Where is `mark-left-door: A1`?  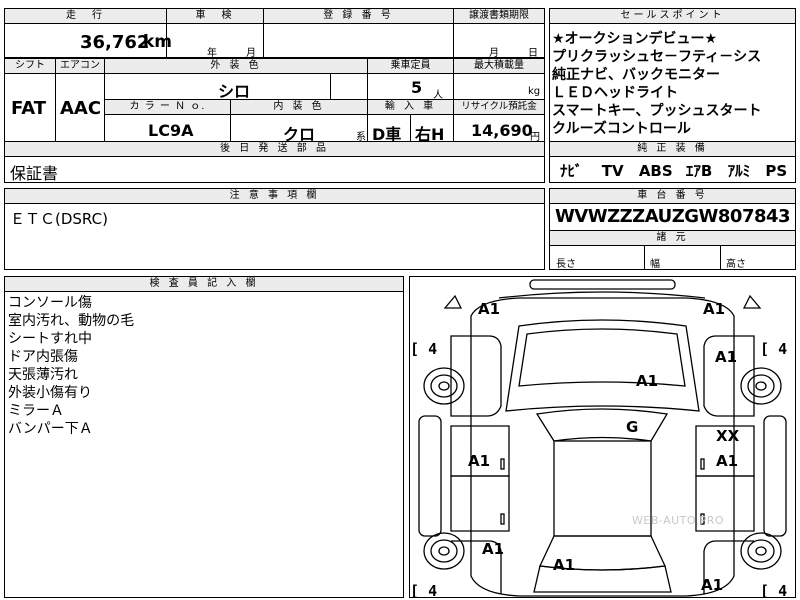 mark-left-door: A1 is located at coordinates (479, 461).